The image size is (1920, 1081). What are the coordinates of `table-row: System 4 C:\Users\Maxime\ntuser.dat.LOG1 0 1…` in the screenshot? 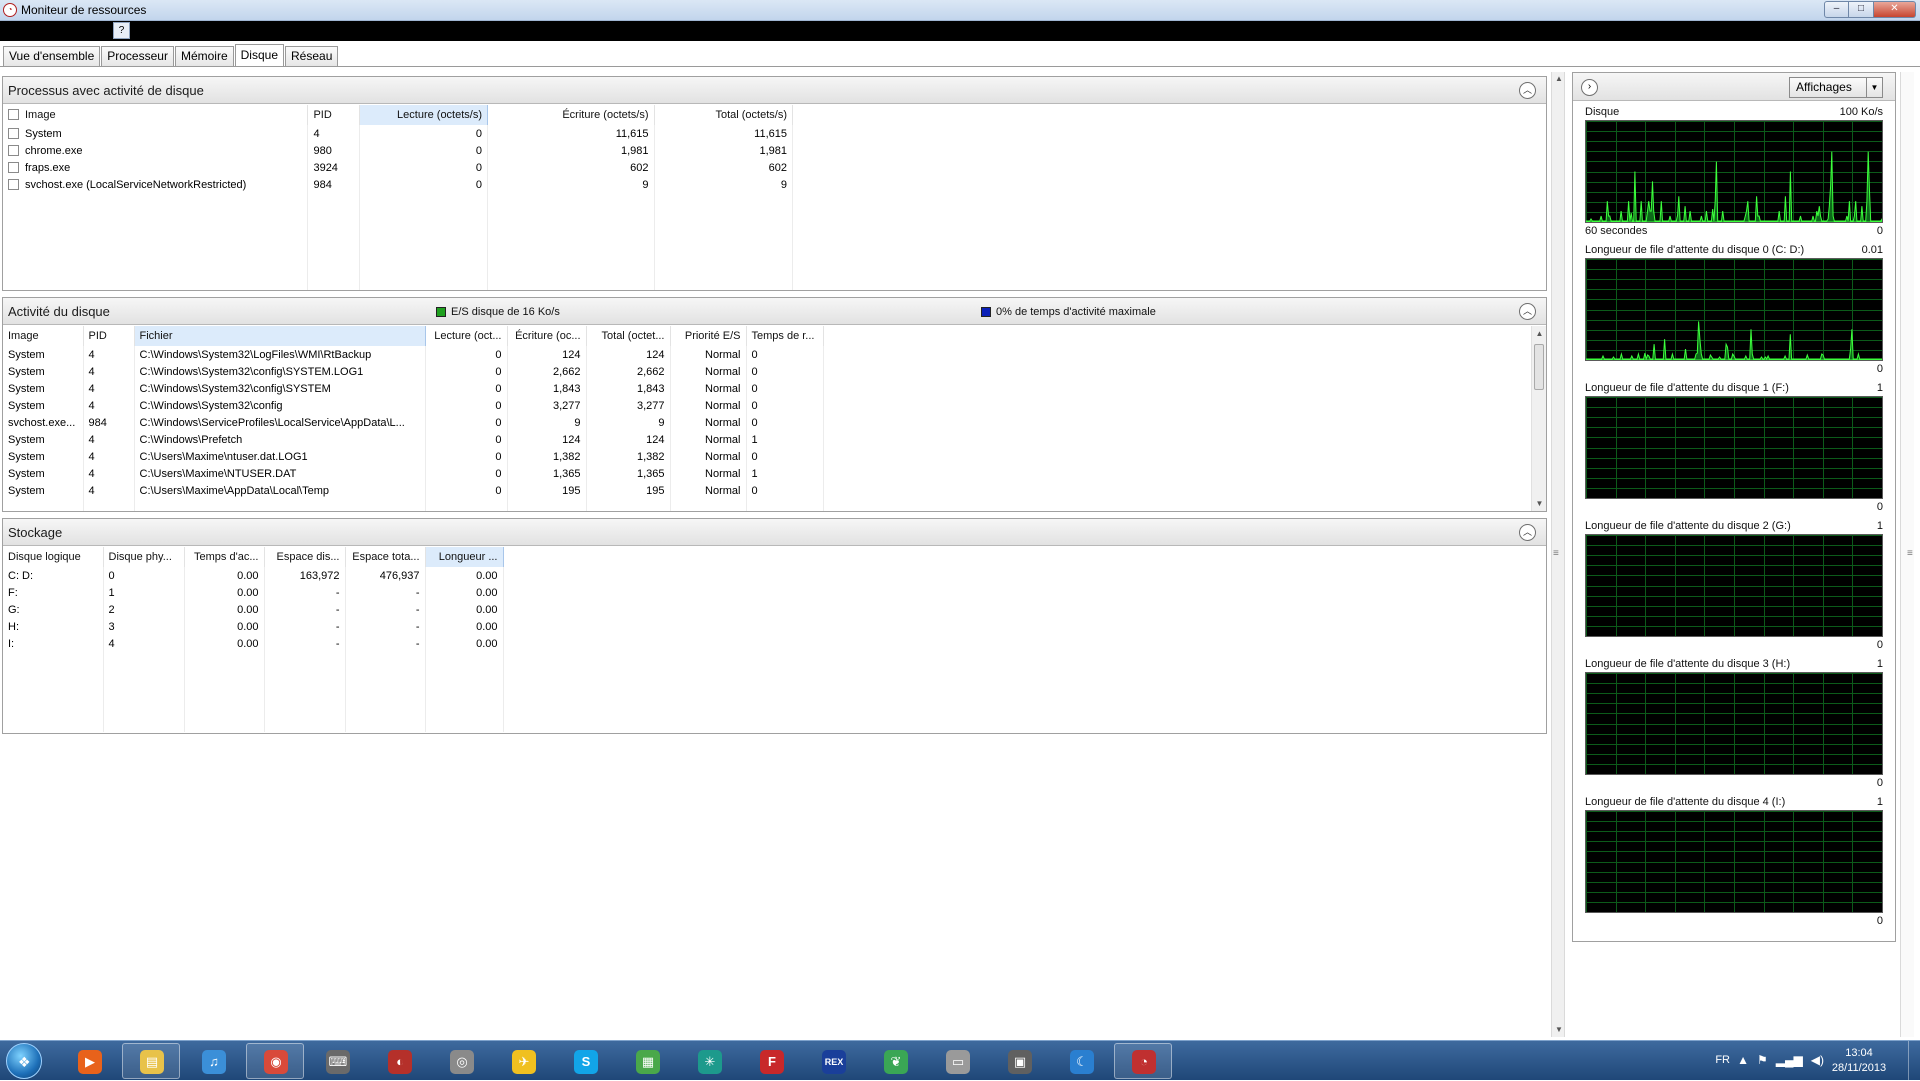 It's located at (413, 456).